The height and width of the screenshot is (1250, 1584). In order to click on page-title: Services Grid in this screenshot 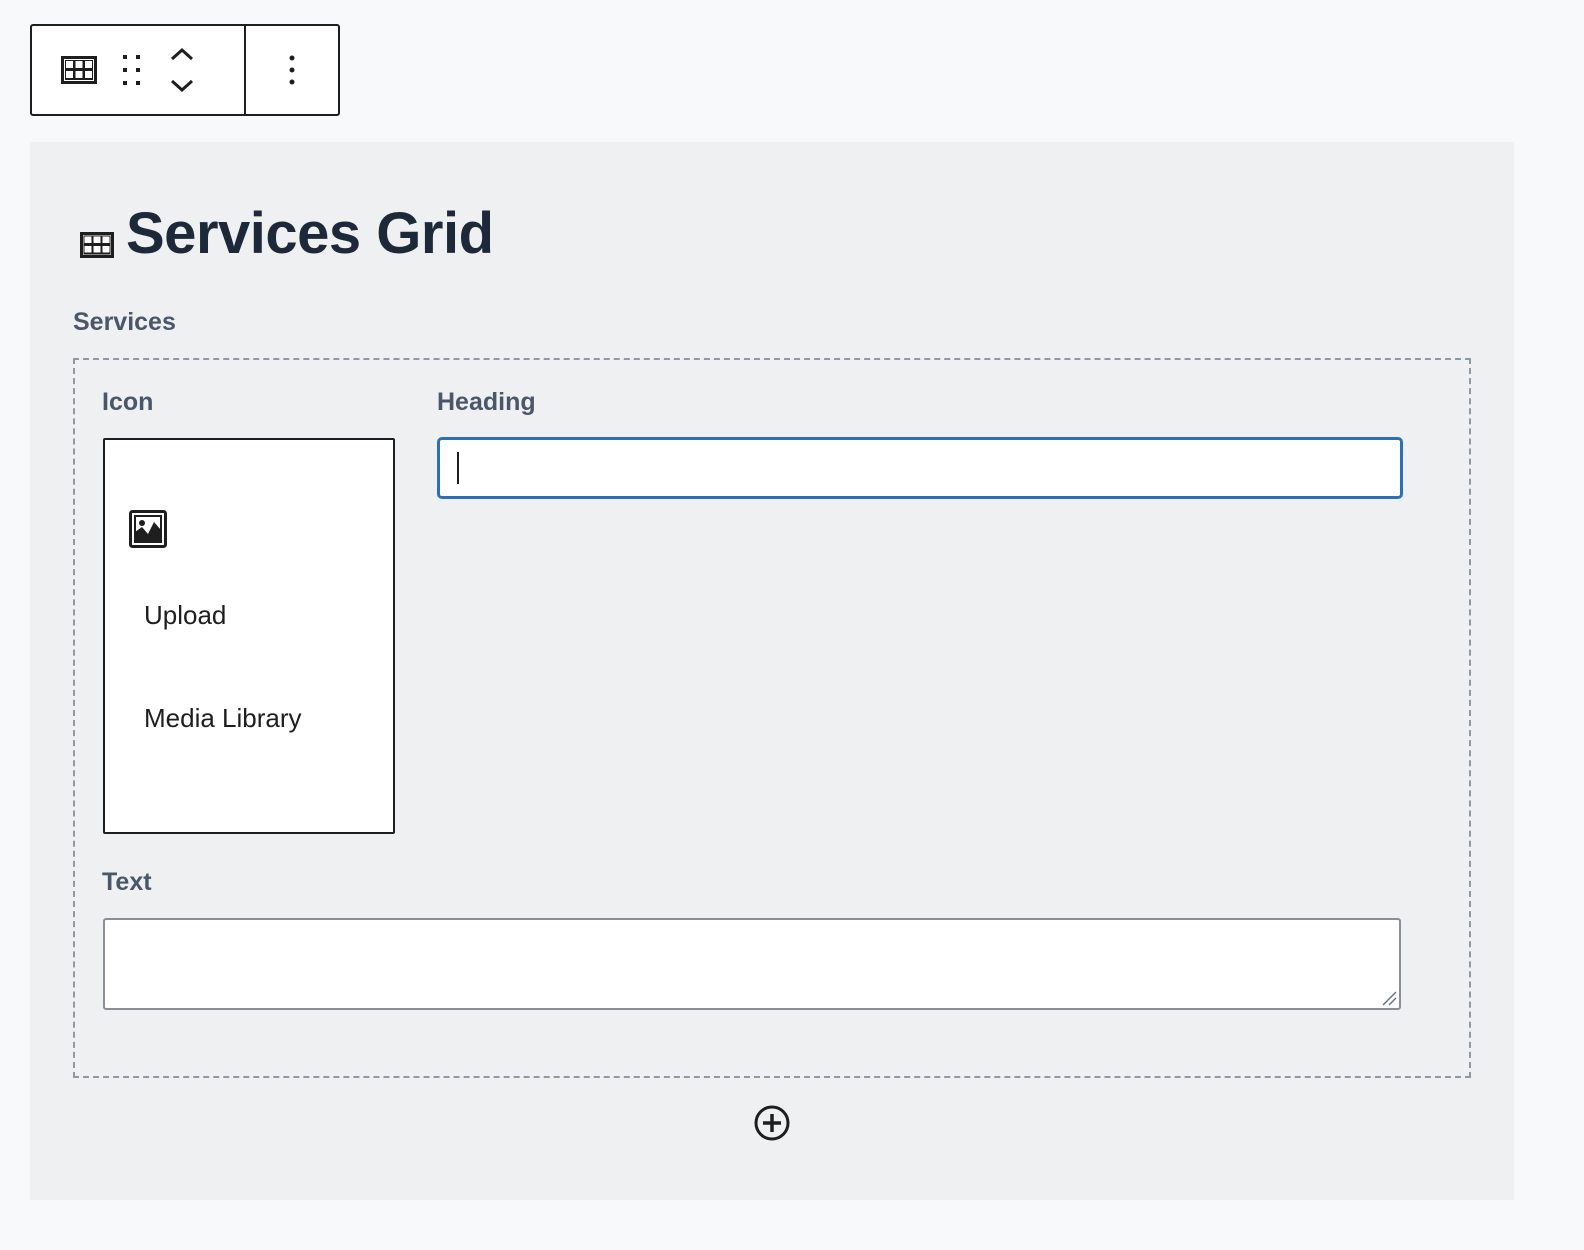, I will do `click(310, 233)`.